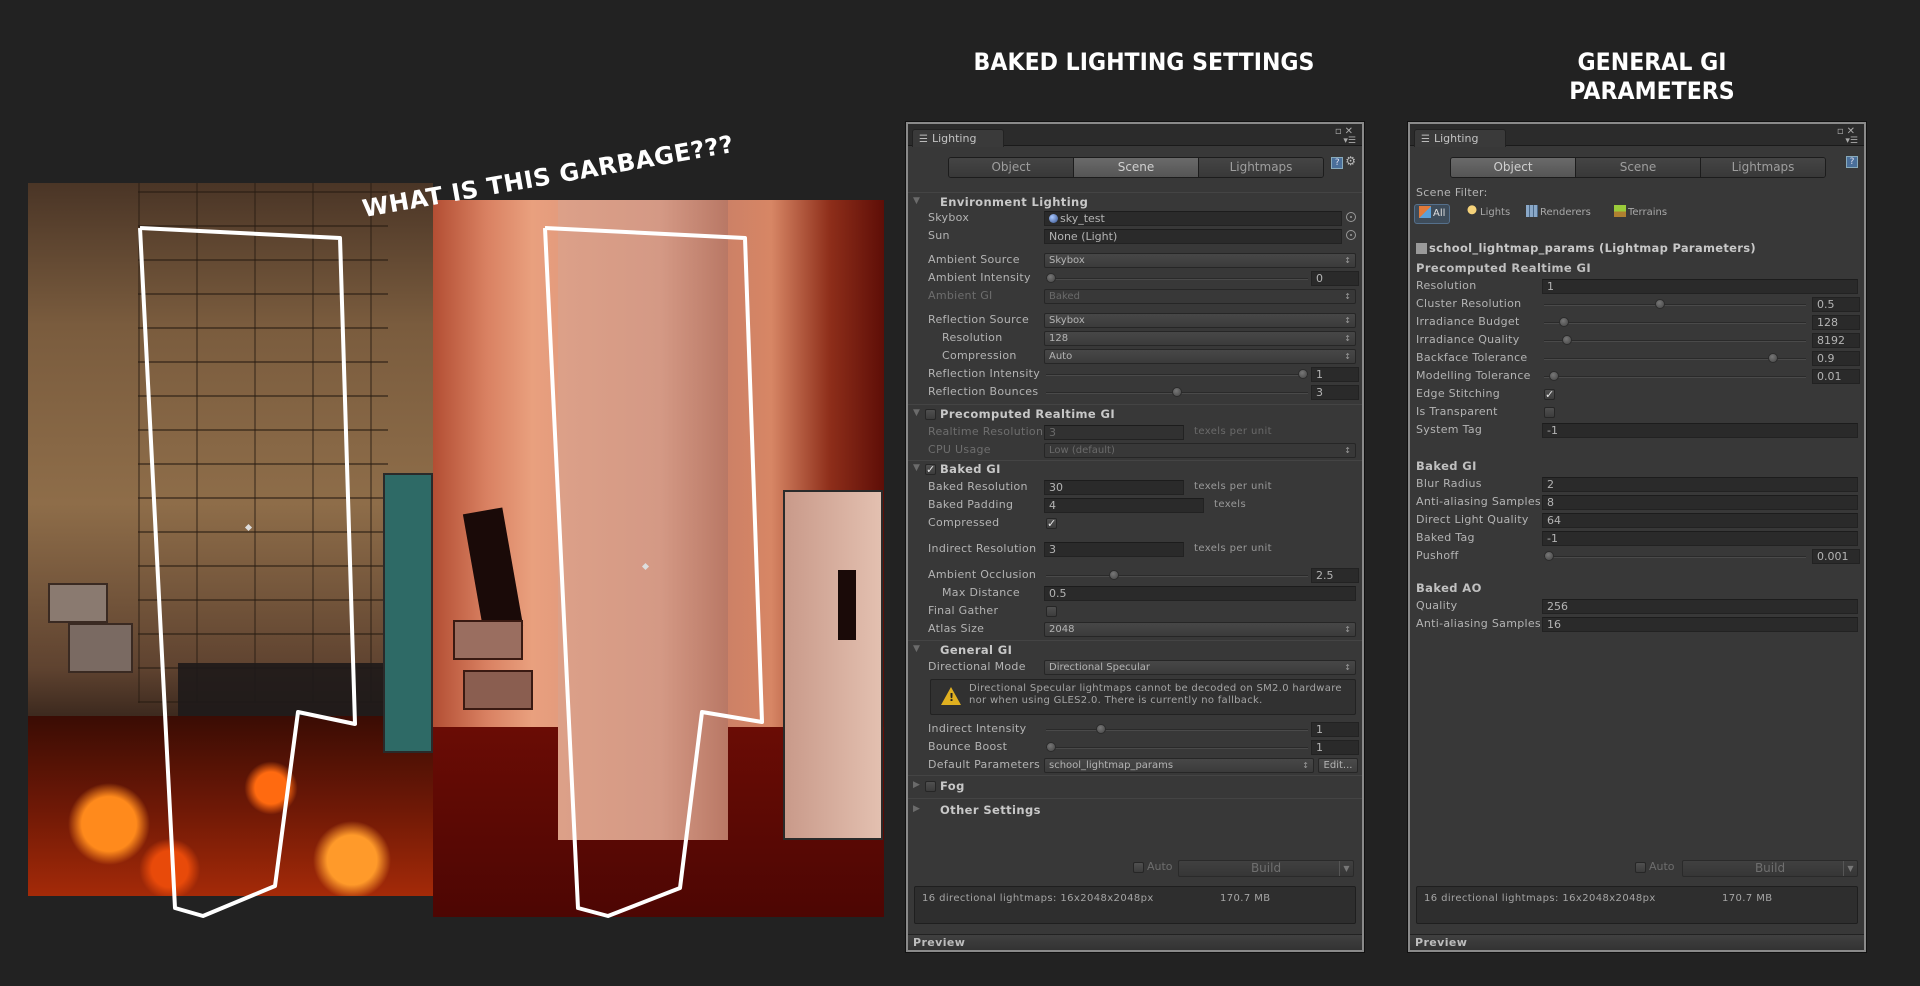  I want to click on precomputed-enable-checkbox, so click(930, 414).